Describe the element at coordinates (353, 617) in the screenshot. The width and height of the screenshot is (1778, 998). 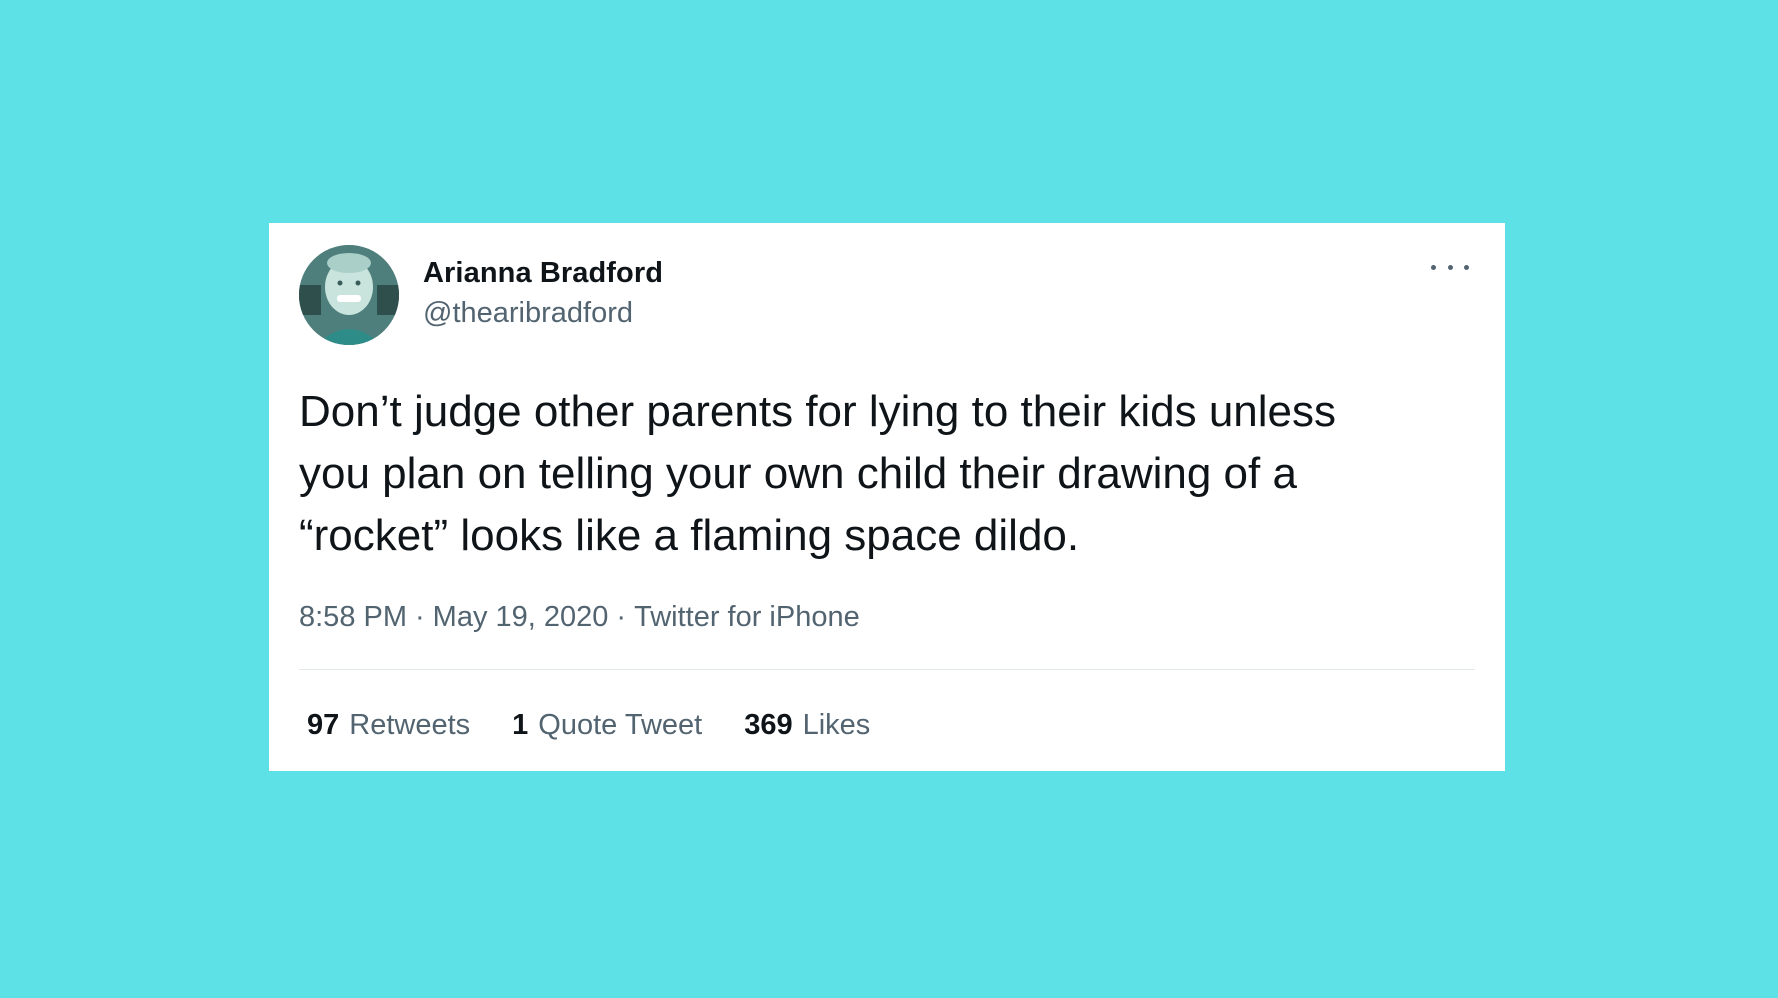
I see `tweet-time: 8:58 PM` at that location.